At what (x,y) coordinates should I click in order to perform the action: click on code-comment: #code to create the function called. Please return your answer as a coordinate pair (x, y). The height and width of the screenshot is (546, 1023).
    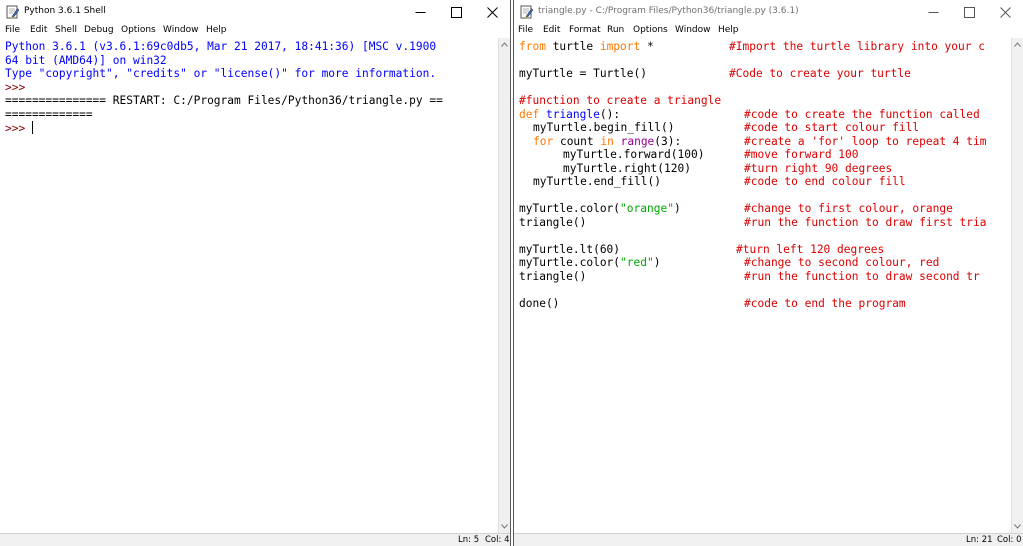
    Looking at the image, I should click on (862, 114).